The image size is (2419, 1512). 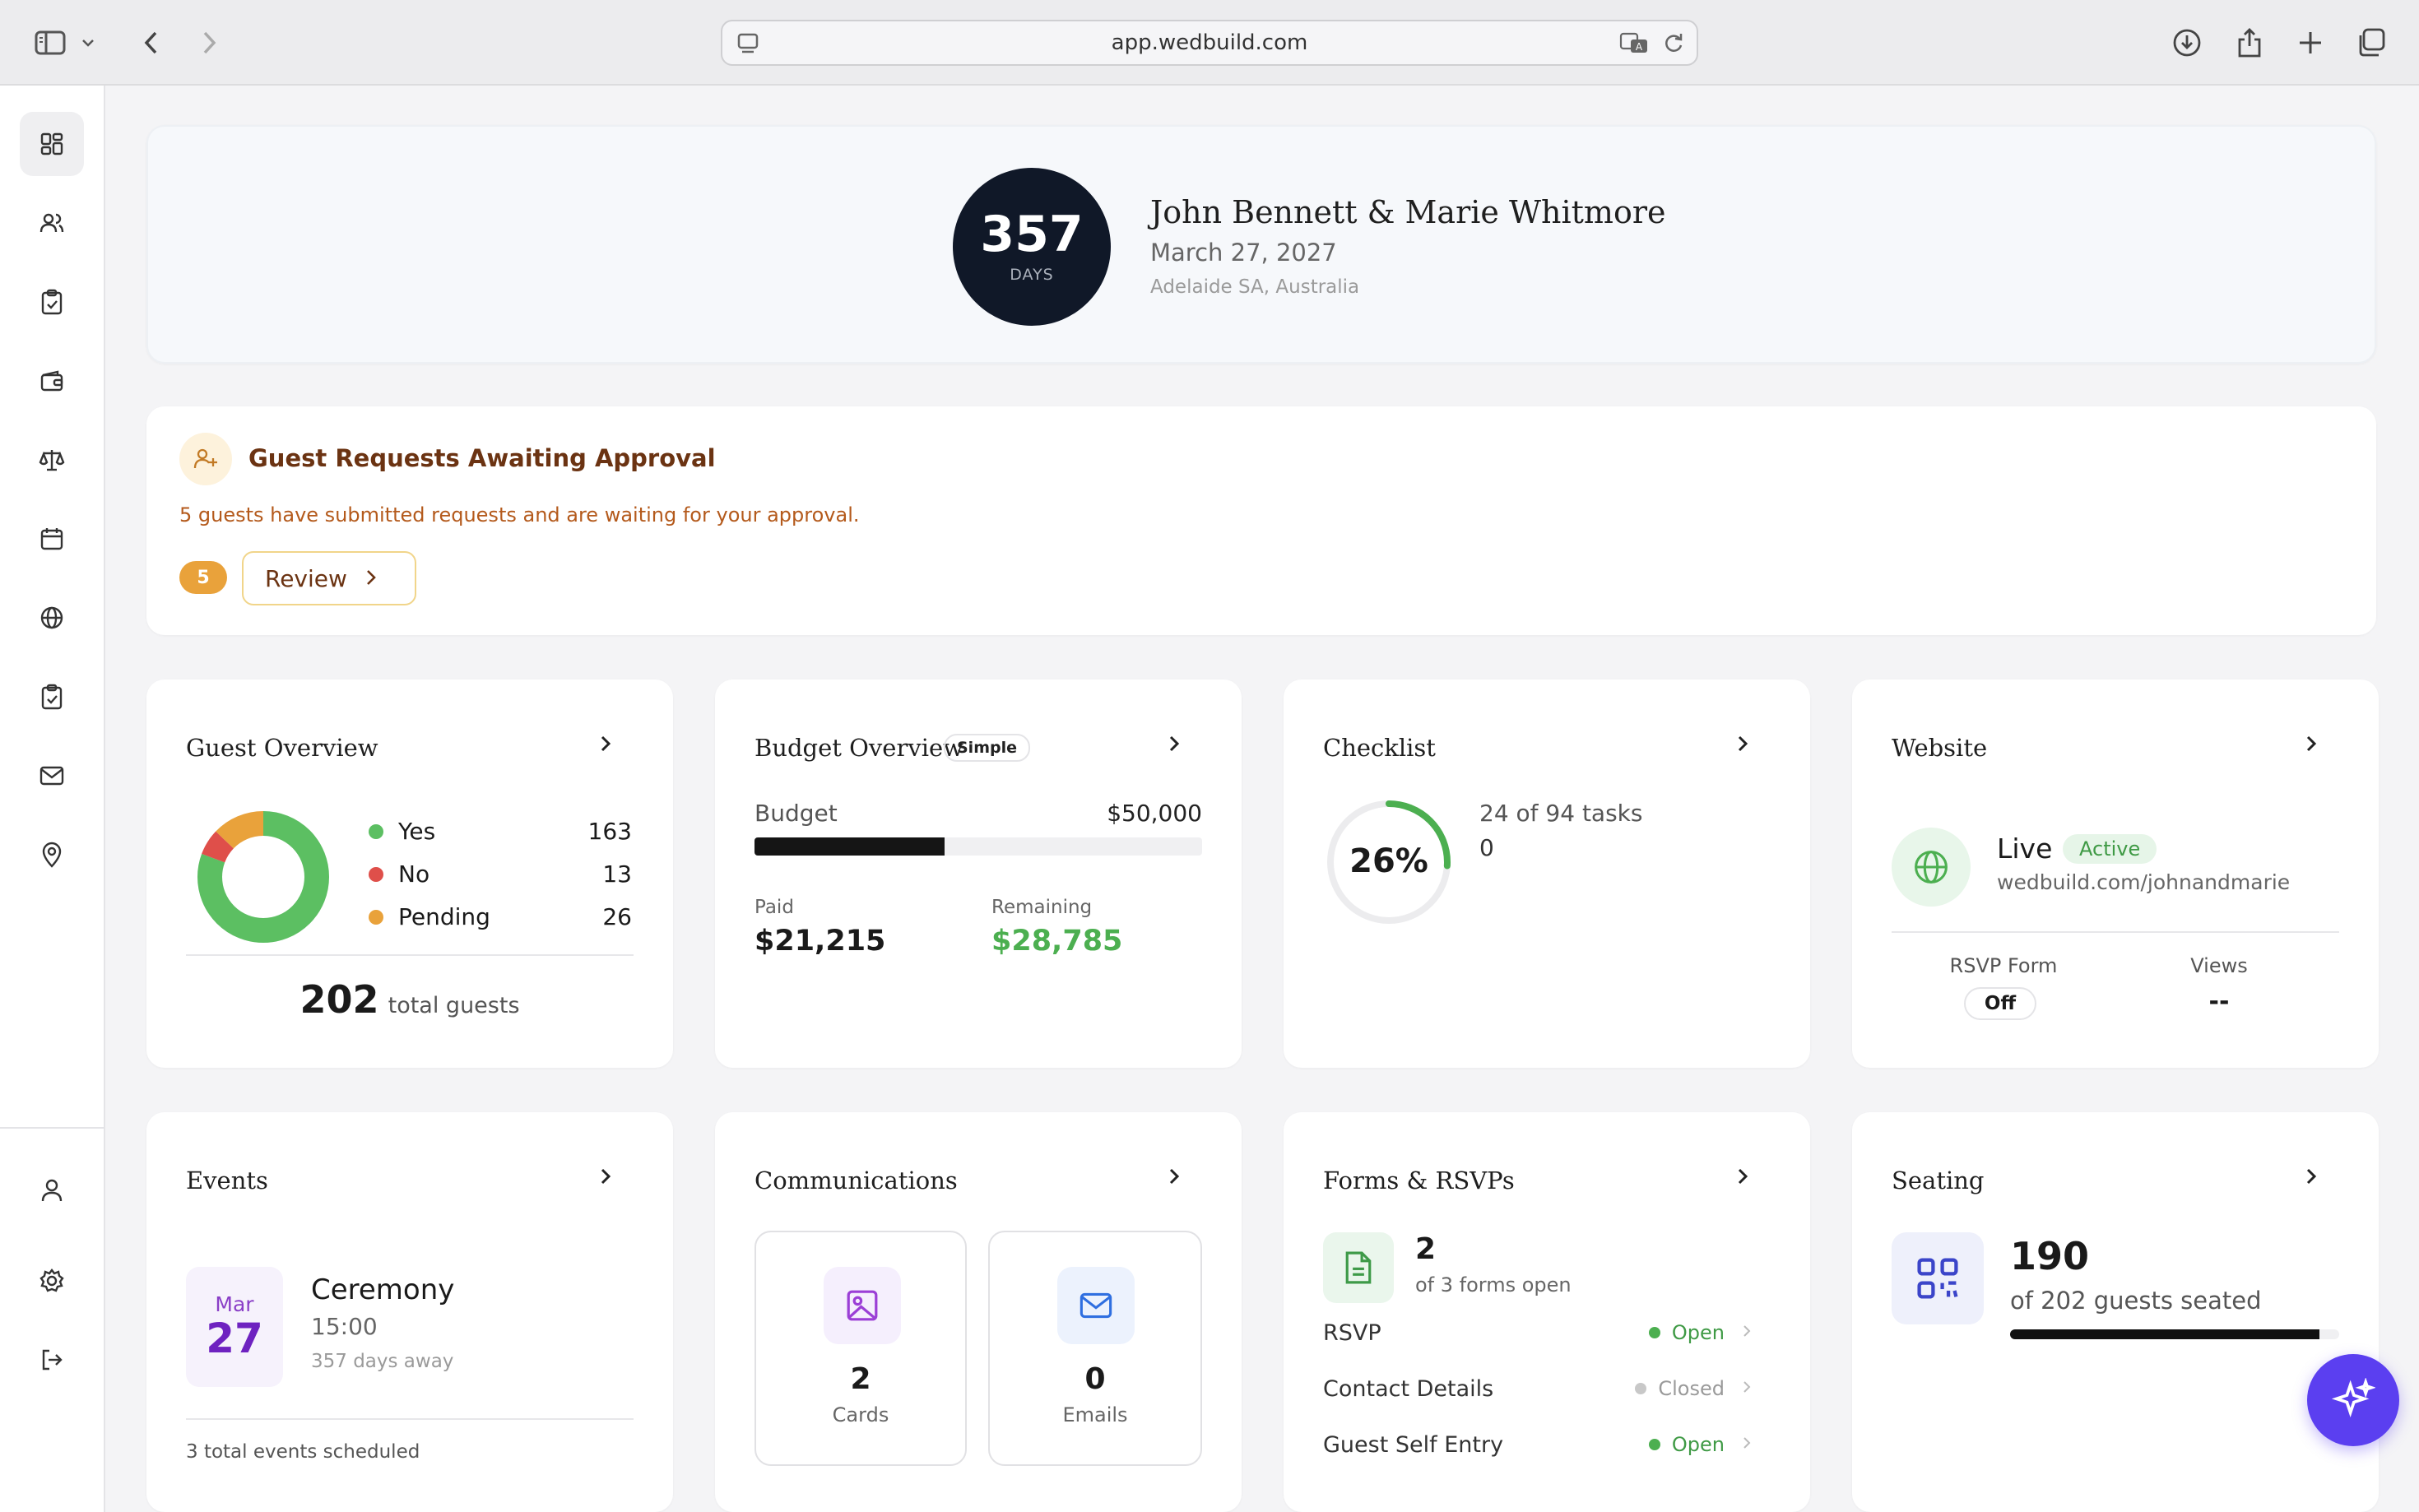 I want to click on nav-website-globe-icon, so click(x=52, y=618).